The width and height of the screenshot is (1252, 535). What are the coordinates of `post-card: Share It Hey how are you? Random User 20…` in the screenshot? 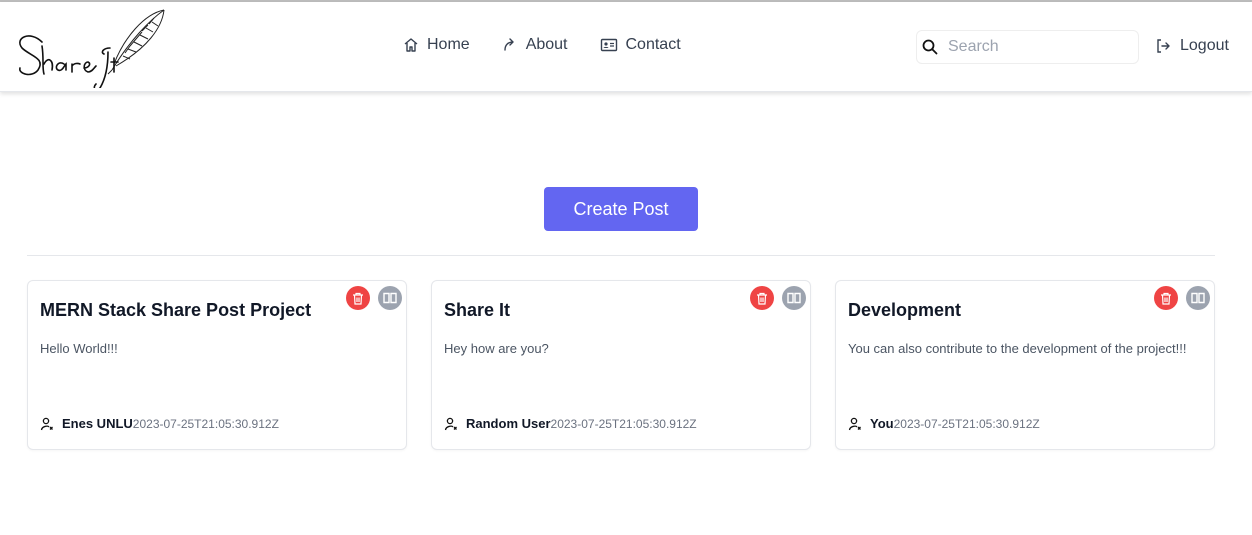 It's located at (621, 365).